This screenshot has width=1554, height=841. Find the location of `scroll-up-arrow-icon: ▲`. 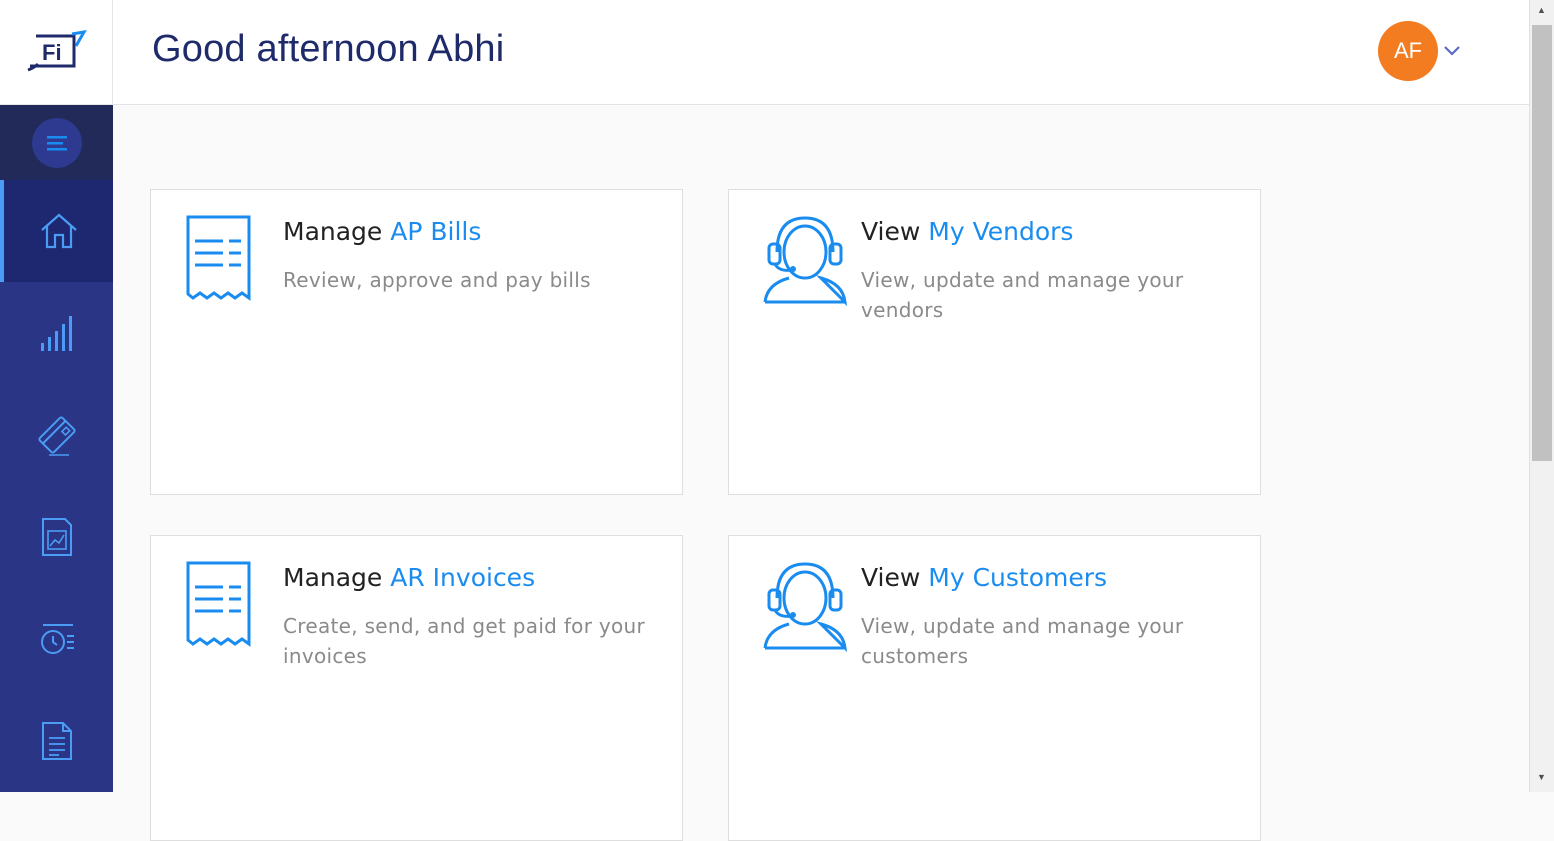

scroll-up-arrow-icon: ▲ is located at coordinates (1541, 10).